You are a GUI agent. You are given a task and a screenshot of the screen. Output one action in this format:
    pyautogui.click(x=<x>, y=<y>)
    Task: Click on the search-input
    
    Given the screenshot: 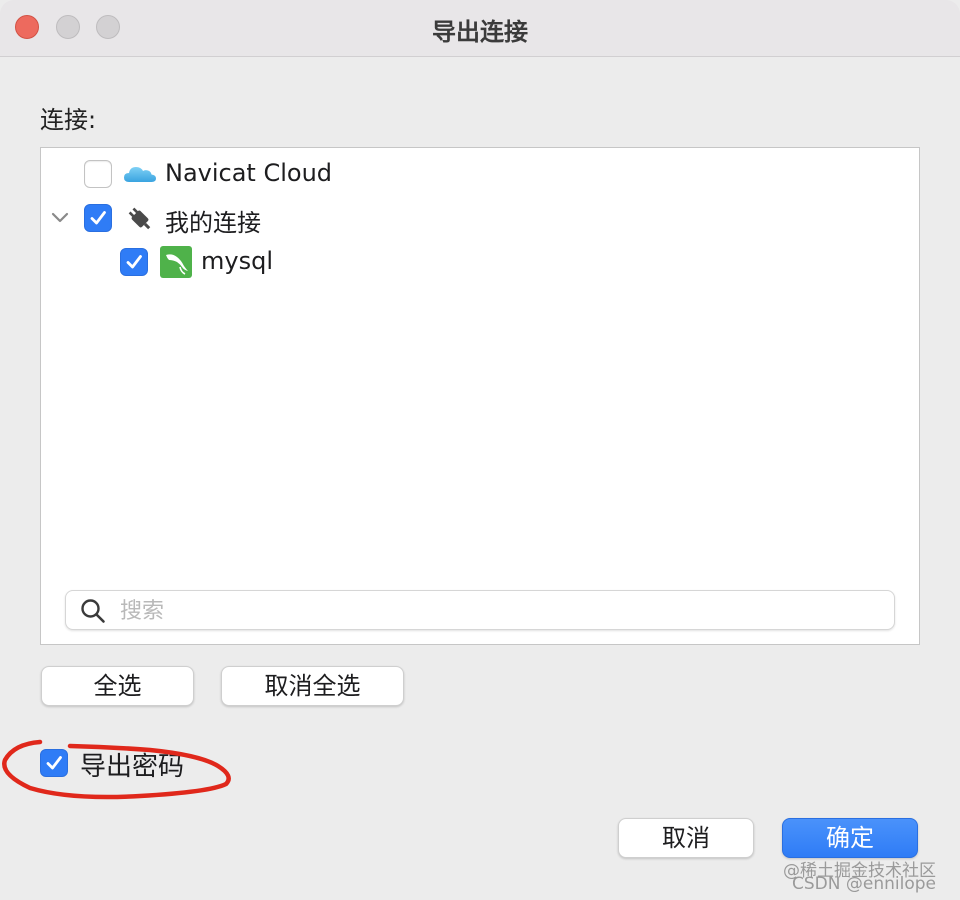 What is the action you would take?
    pyautogui.click(x=500, y=611)
    